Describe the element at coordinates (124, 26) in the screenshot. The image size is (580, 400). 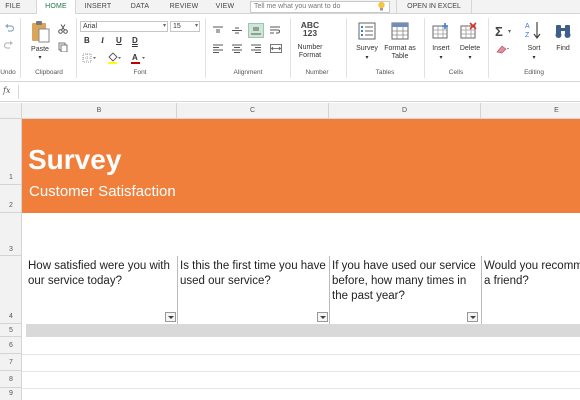
I see `font-name-select: Arial ▾` at that location.